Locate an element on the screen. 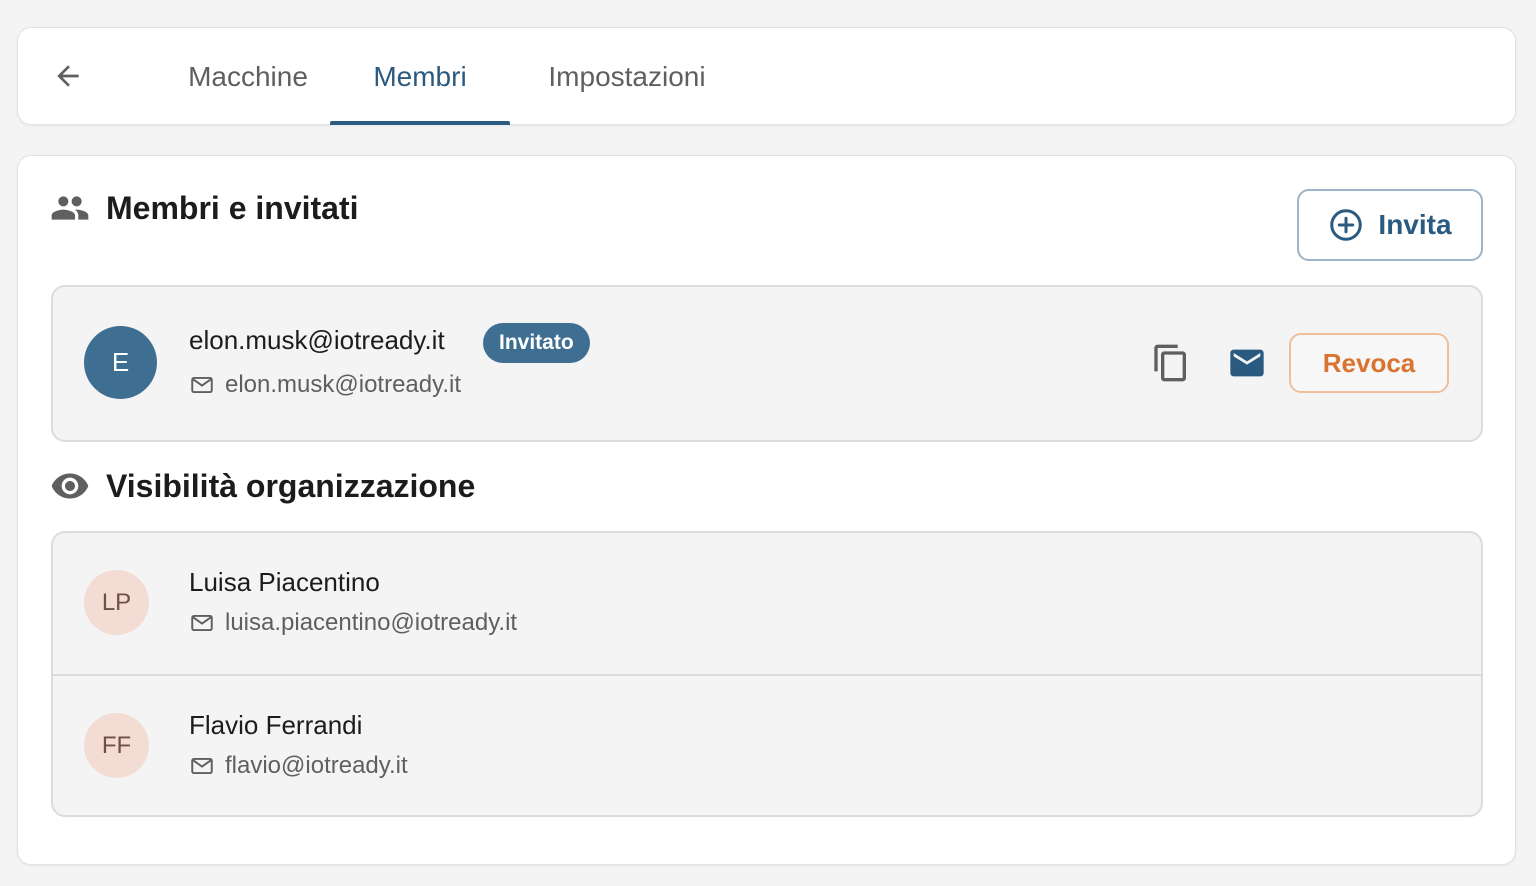 The height and width of the screenshot is (886, 1536). members-title-text: Membri e invitati is located at coordinates (232, 207).